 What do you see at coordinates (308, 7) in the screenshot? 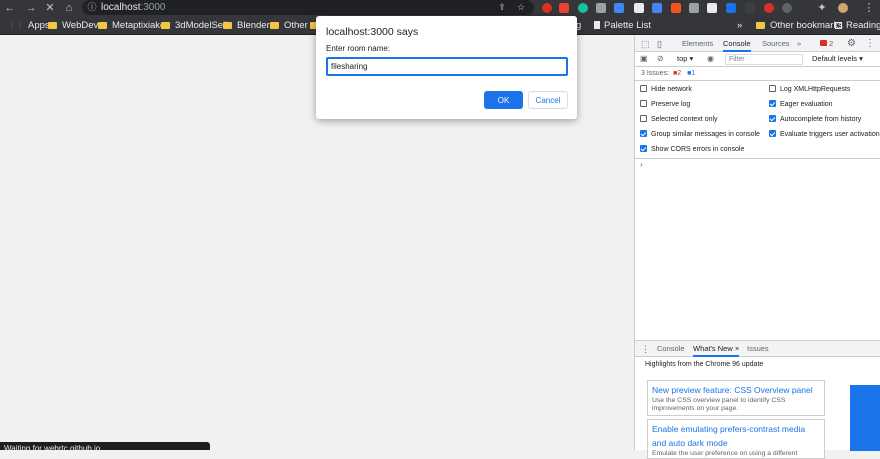
I see `address-bar: ⓘ localhost:3000 ⇪ ☆` at bounding box center [308, 7].